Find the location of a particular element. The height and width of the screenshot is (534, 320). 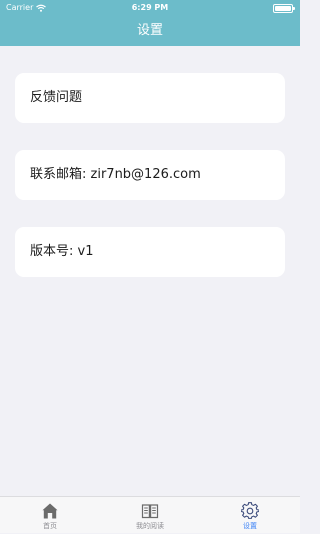

tab-settings-label: 设置 is located at coordinates (250, 526).